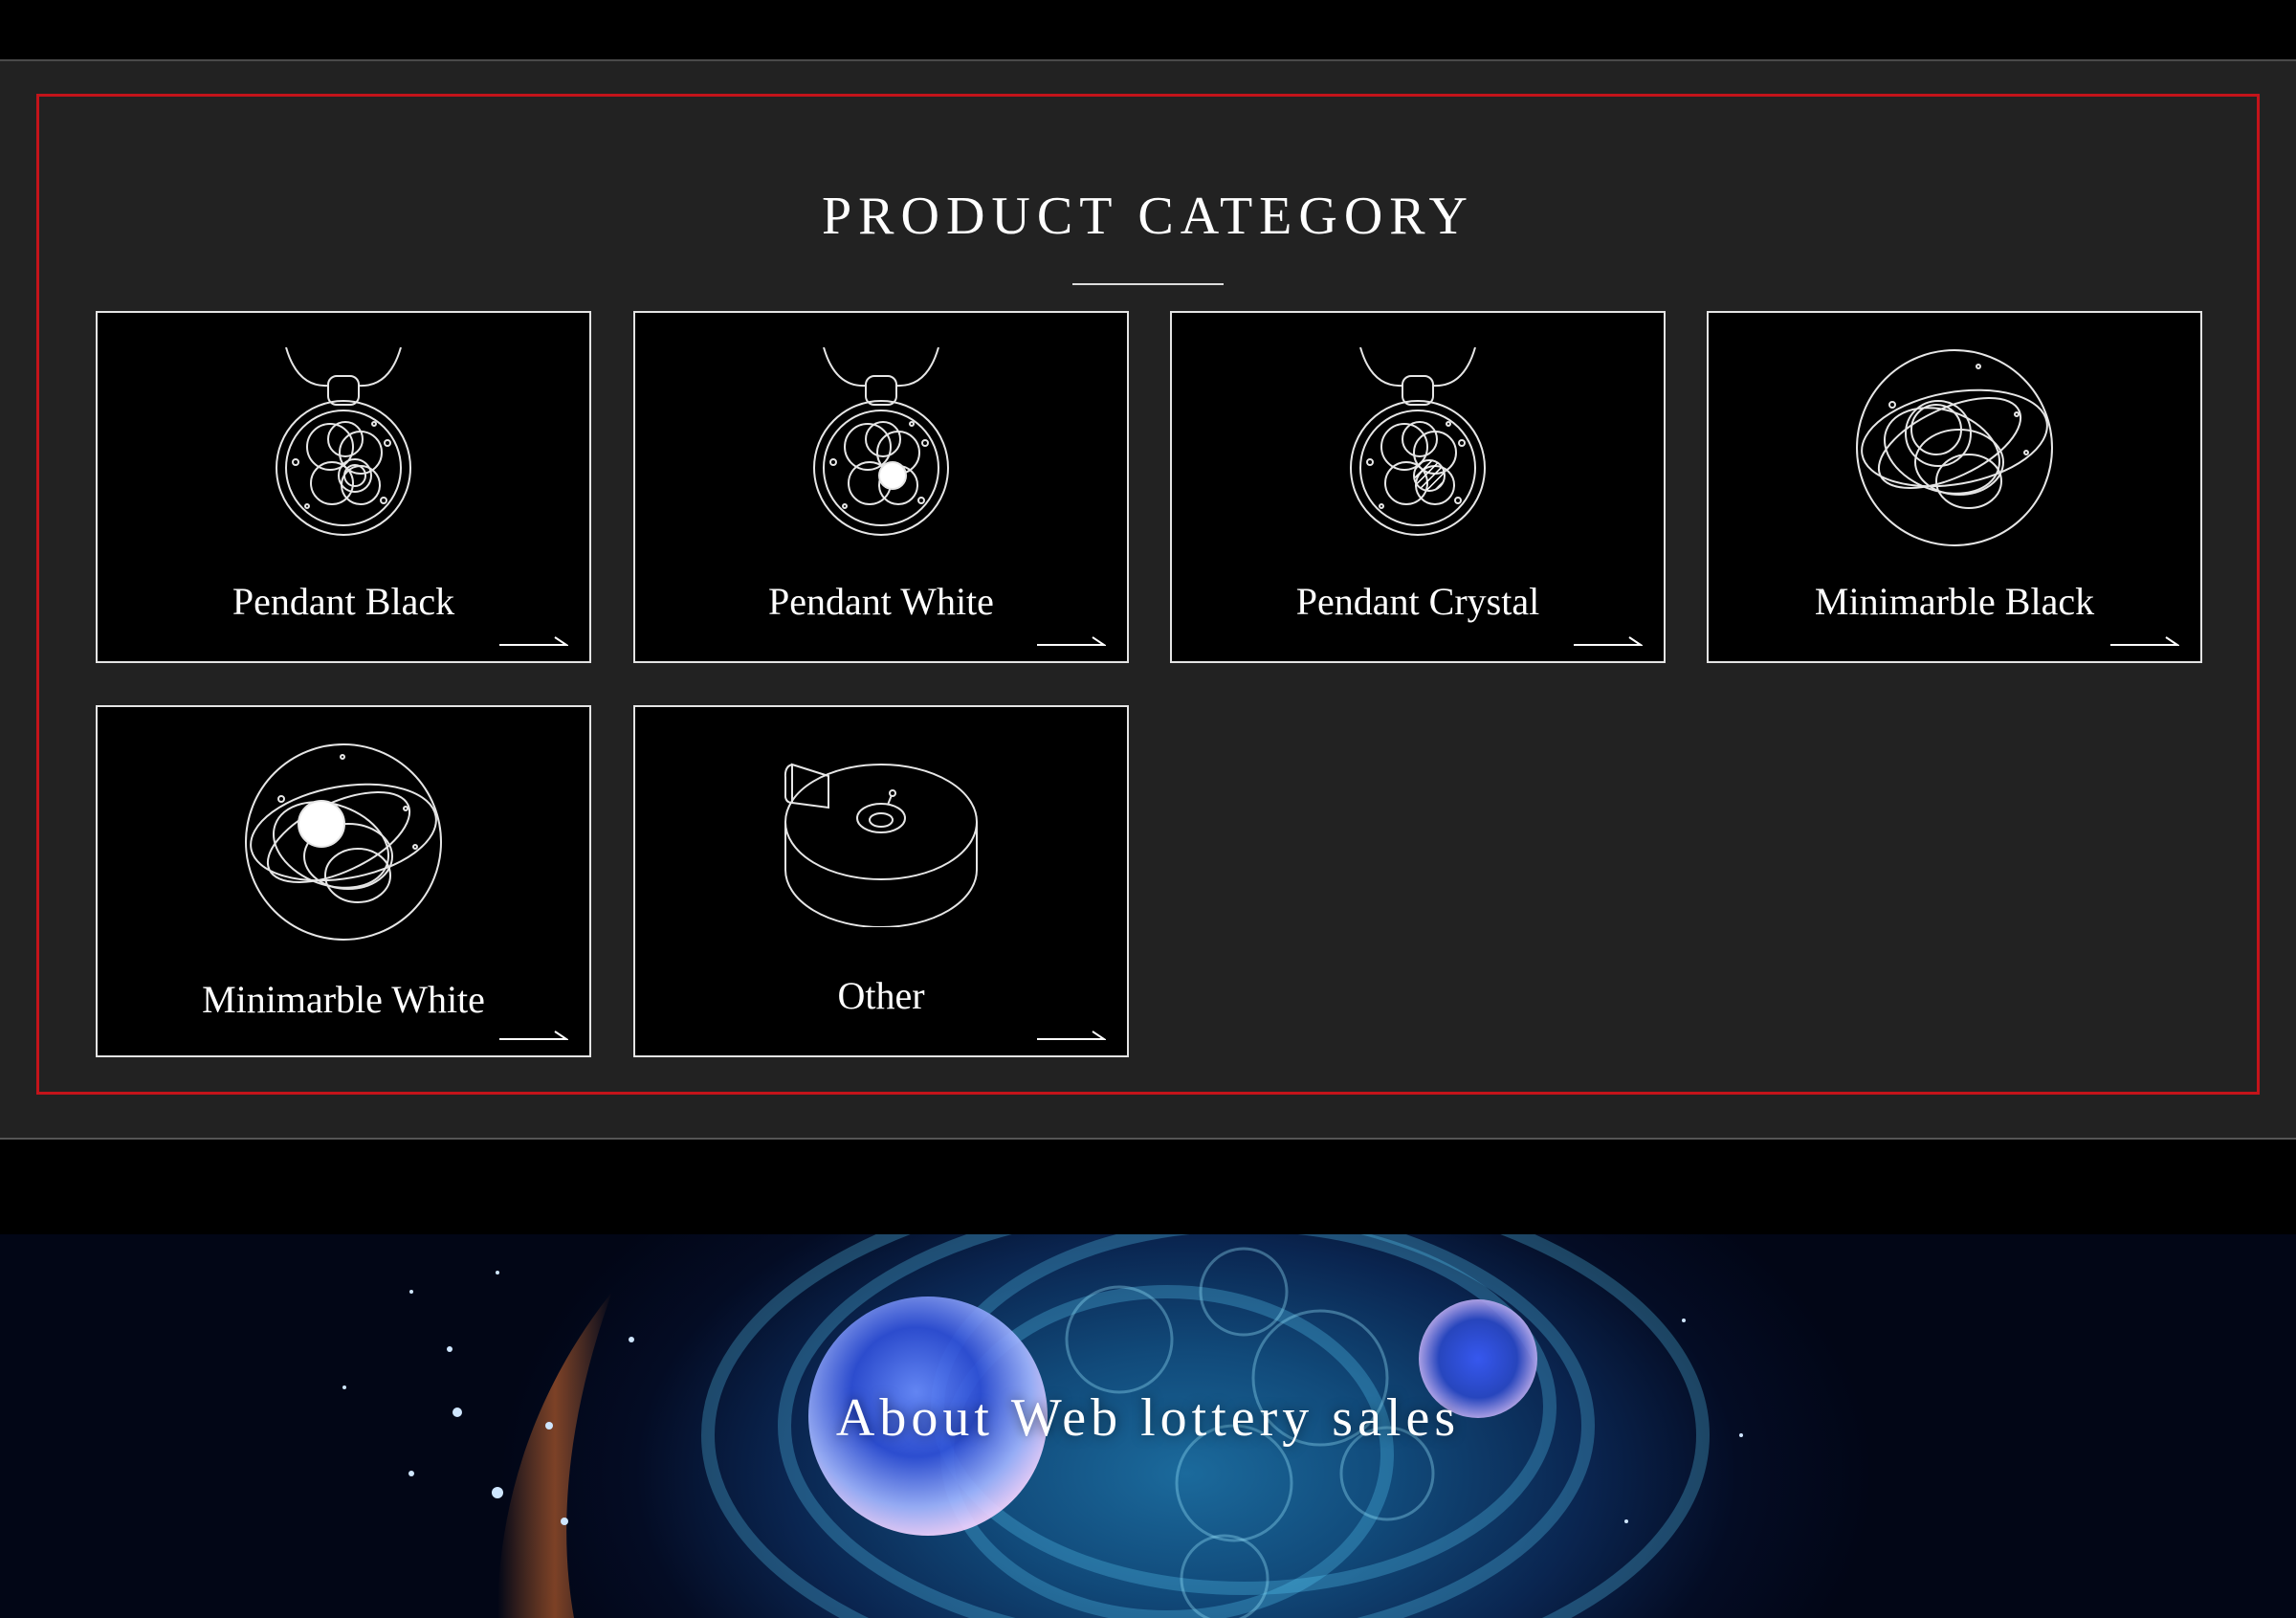 Image resolution: width=2296 pixels, height=1618 pixels. I want to click on category-label: Minimarble White, so click(344, 1000).